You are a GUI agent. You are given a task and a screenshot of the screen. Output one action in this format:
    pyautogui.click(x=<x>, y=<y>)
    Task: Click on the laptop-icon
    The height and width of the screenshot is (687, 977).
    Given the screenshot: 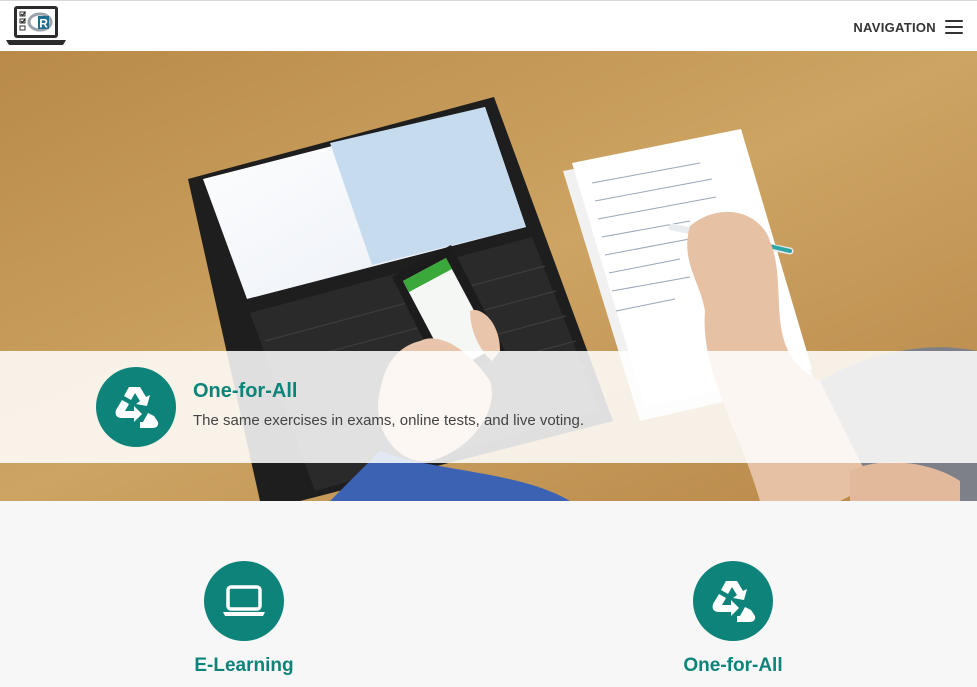 What is the action you would take?
    pyautogui.click(x=244, y=601)
    